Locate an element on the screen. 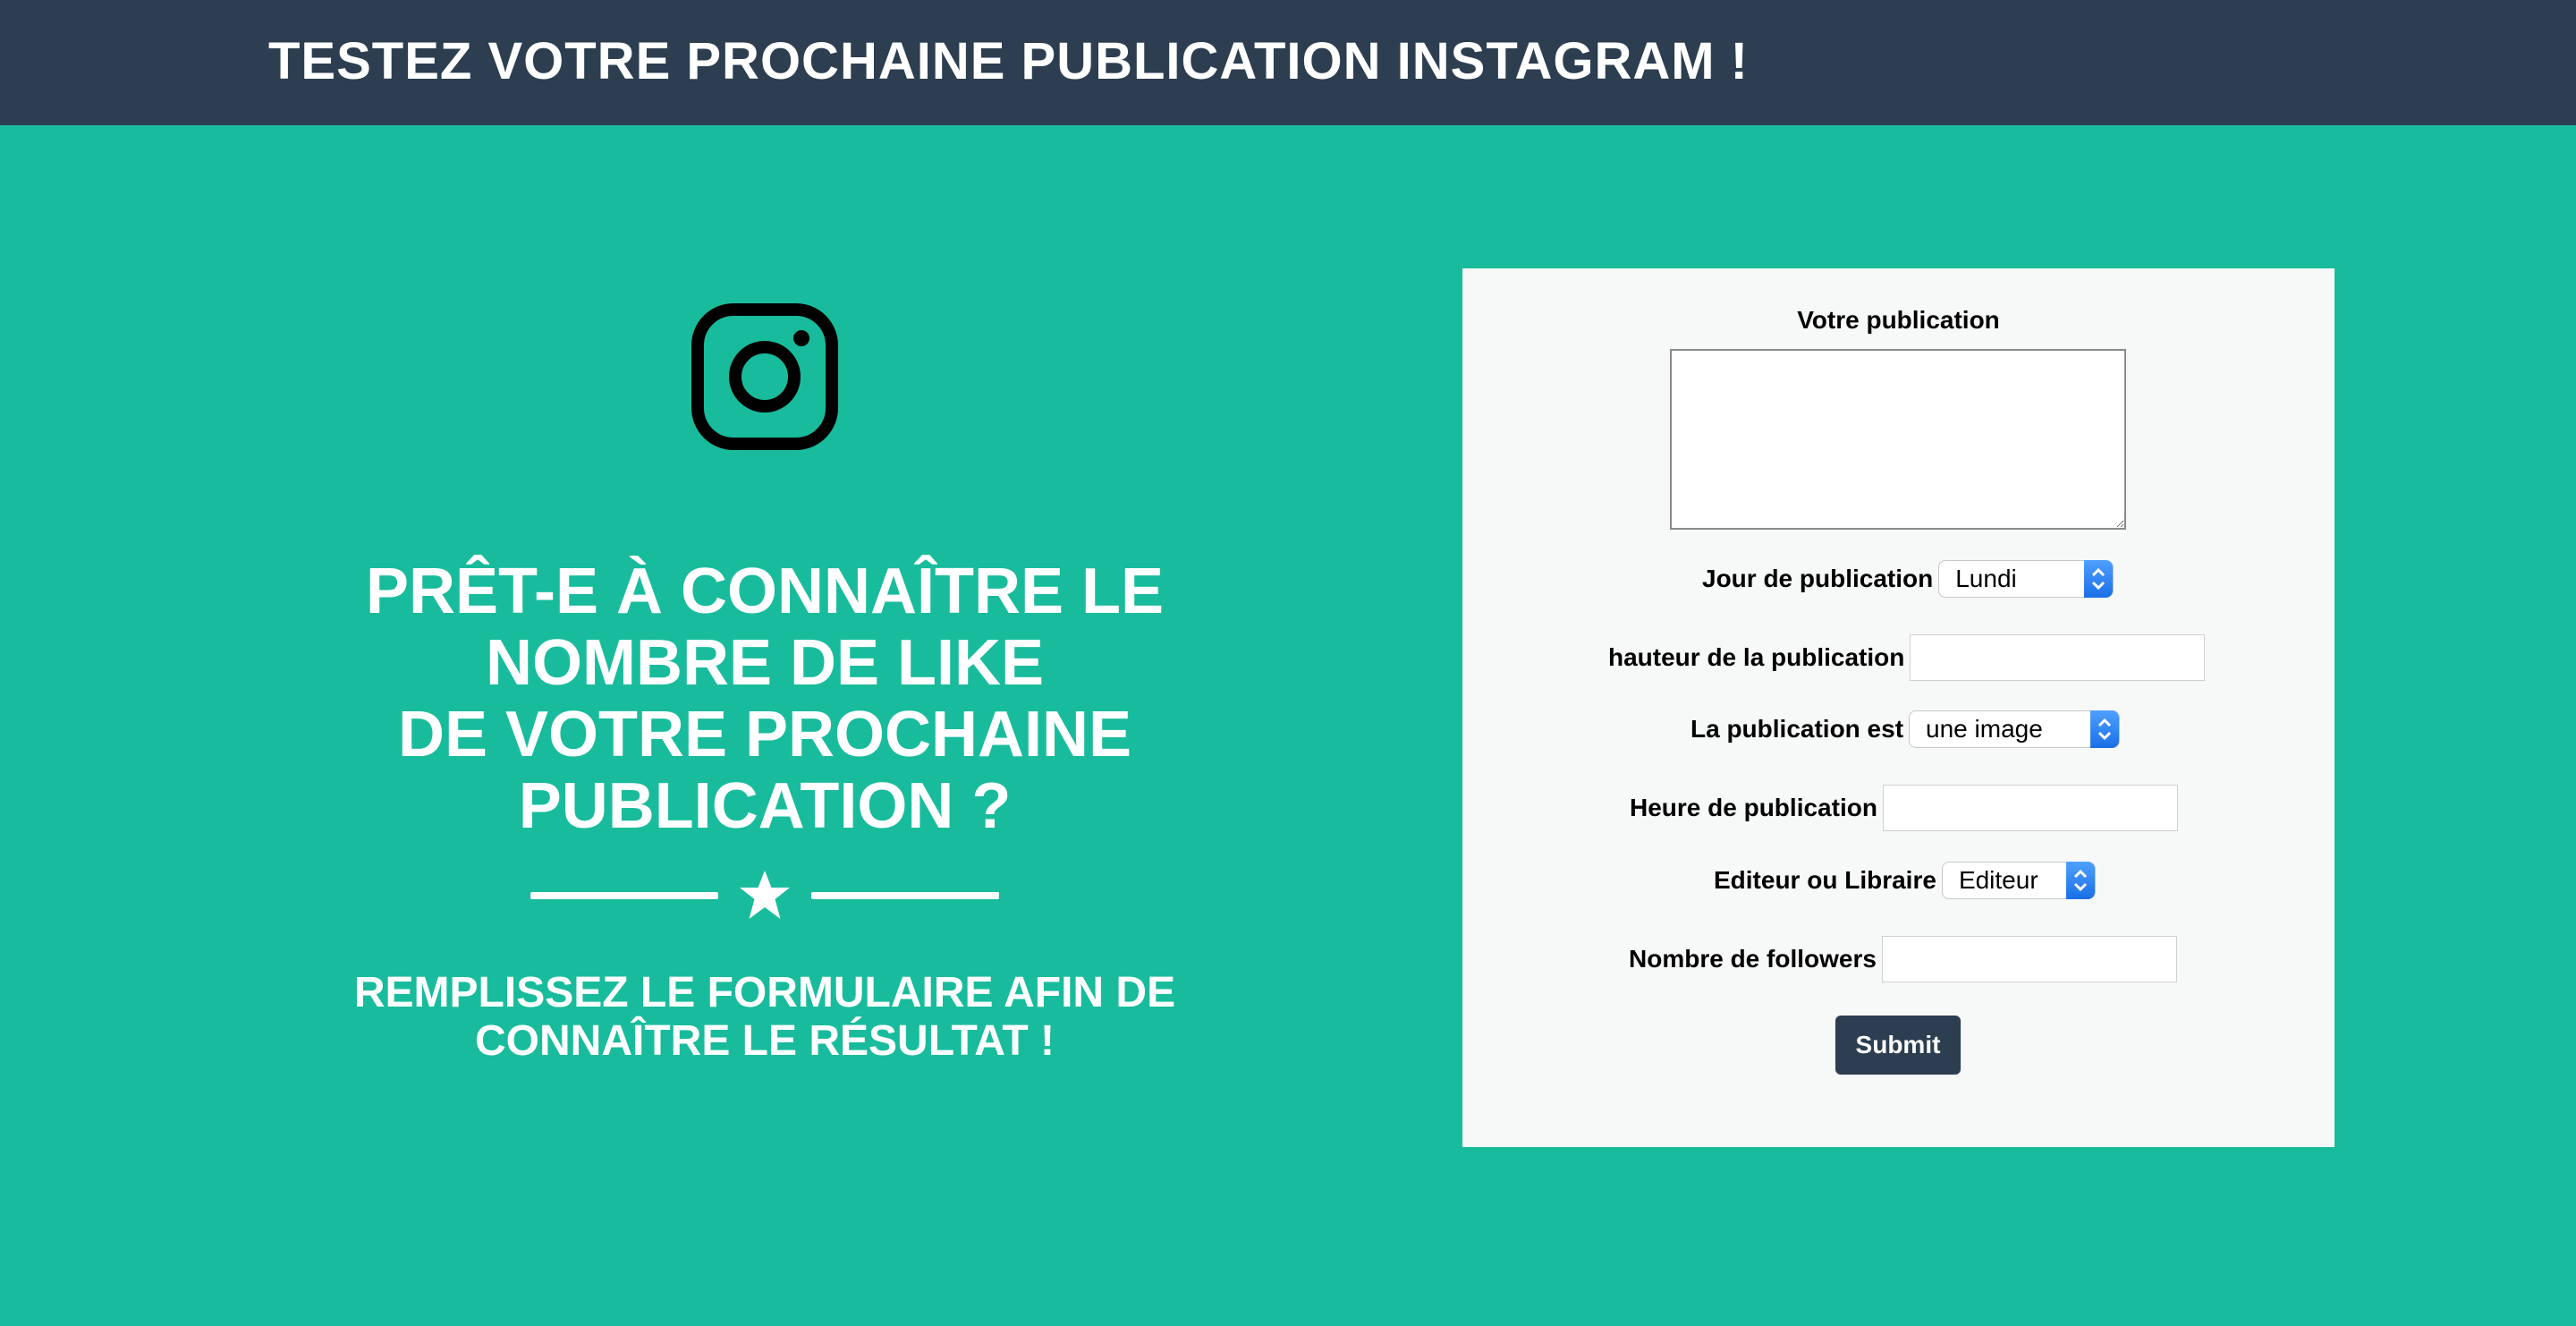 The width and height of the screenshot is (2576, 1326). star-icon is located at coordinates (765, 895).